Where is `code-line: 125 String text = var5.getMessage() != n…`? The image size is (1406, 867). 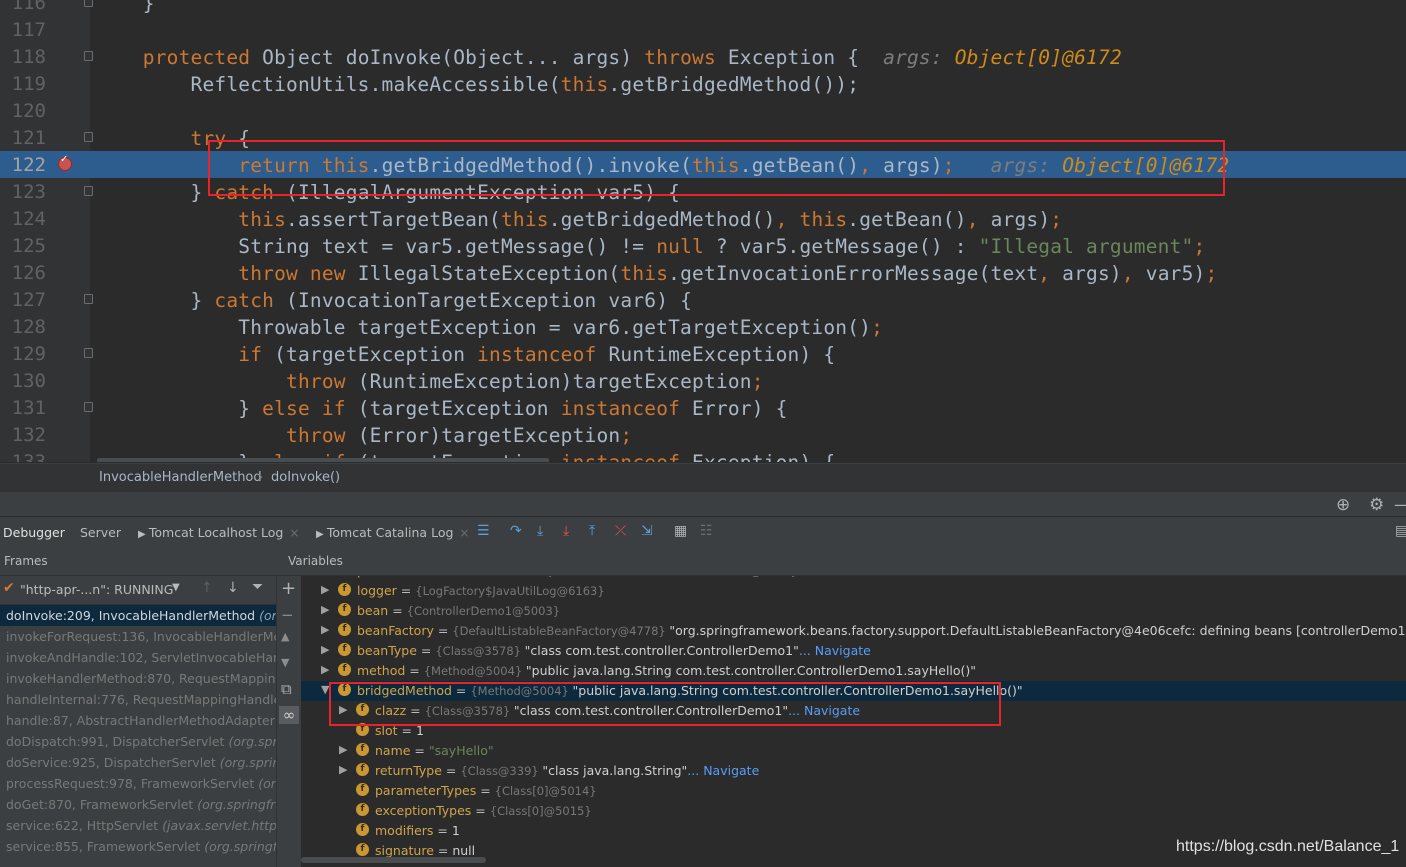 code-line: 125 String text = var5.getMessage() != n… is located at coordinates (703, 245).